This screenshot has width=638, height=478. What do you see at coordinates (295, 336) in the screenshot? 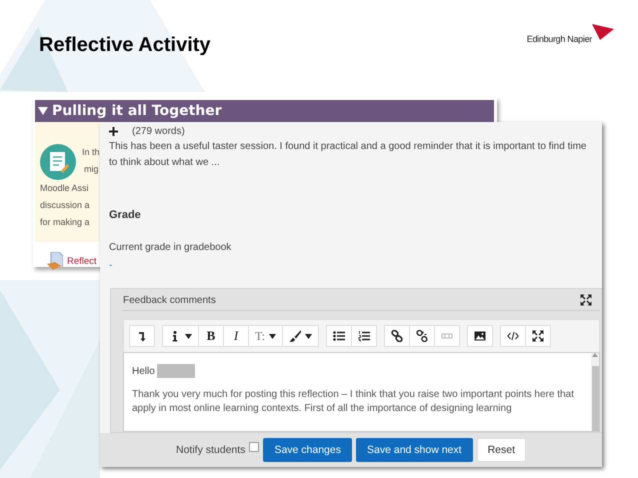
I see `brush-icon` at bounding box center [295, 336].